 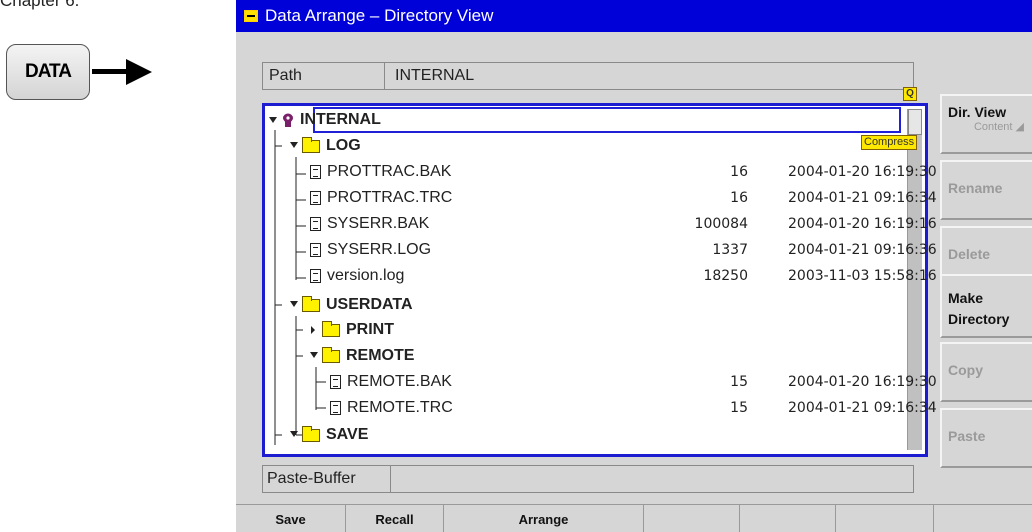 I want to click on softkey-sublabel: Content ◢, so click(x=998, y=127).